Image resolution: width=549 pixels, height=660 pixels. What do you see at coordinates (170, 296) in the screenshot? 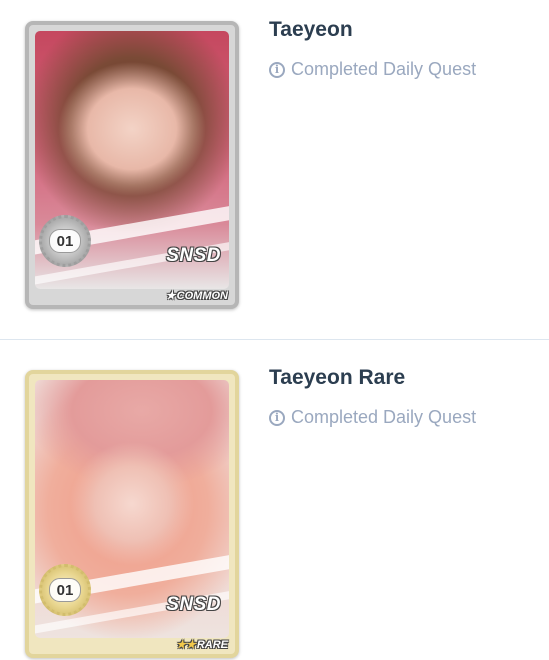
I see `rarity-star-icon: ★` at bounding box center [170, 296].